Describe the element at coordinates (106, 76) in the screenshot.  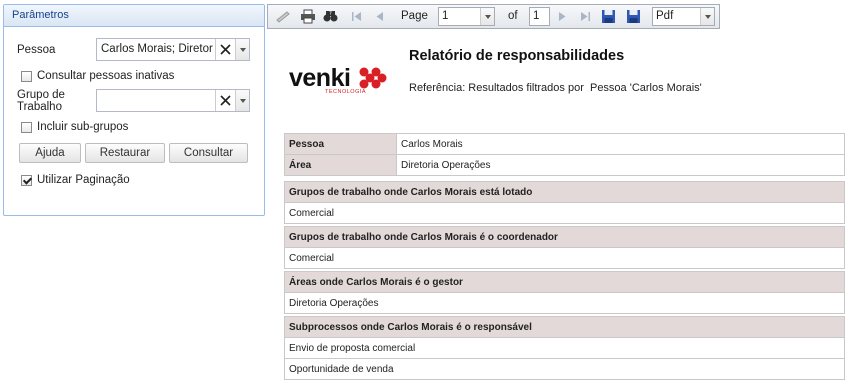
I see `inativas-label: Consultar pessoas inativas` at that location.